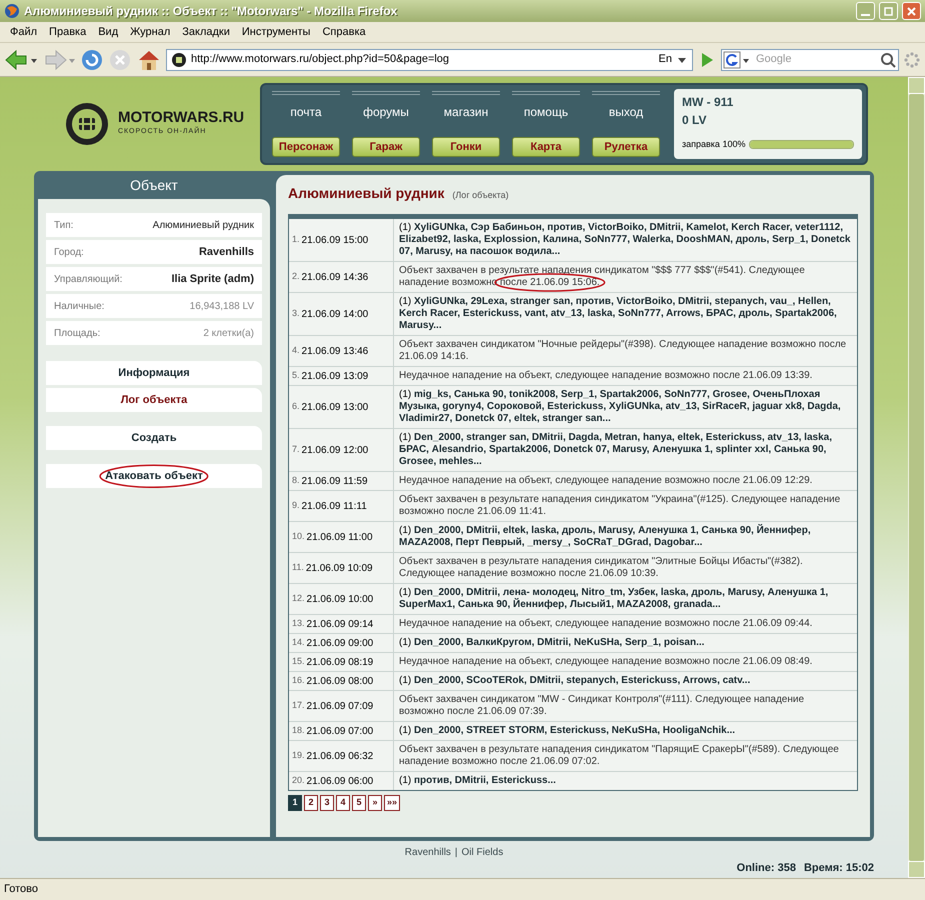  What do you see at coordinates (714, 144) in the screenshot?
I see `fuel-label: заправка 100%` at bounding box center [714, 144].